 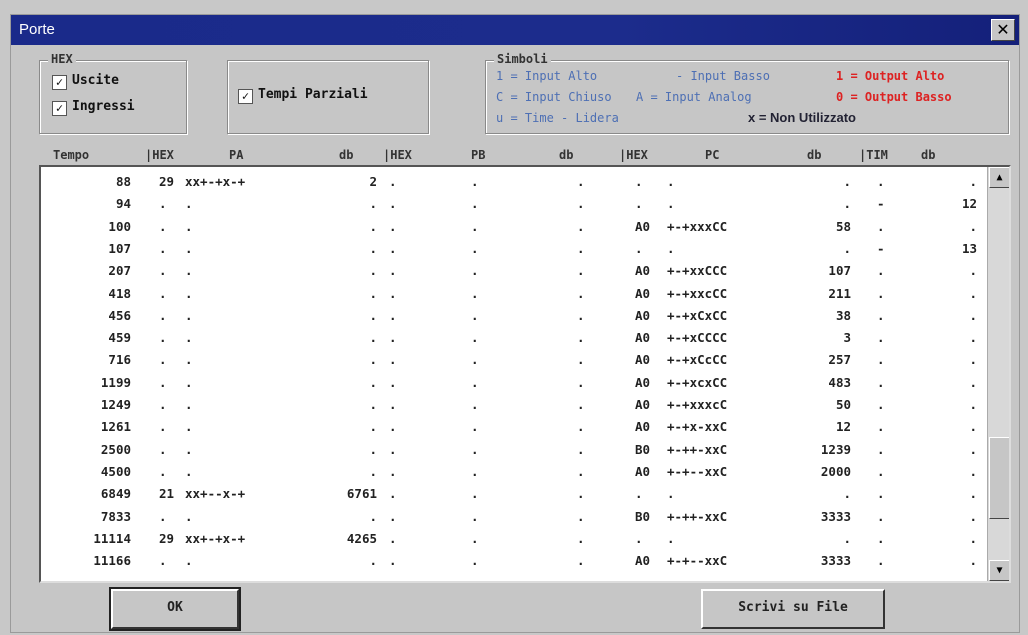 What do you see at coordinates (998, 374) in the screenshot?
I see `vertical-scrollbar: ▲ ▼` at bounding box center [998, 374].